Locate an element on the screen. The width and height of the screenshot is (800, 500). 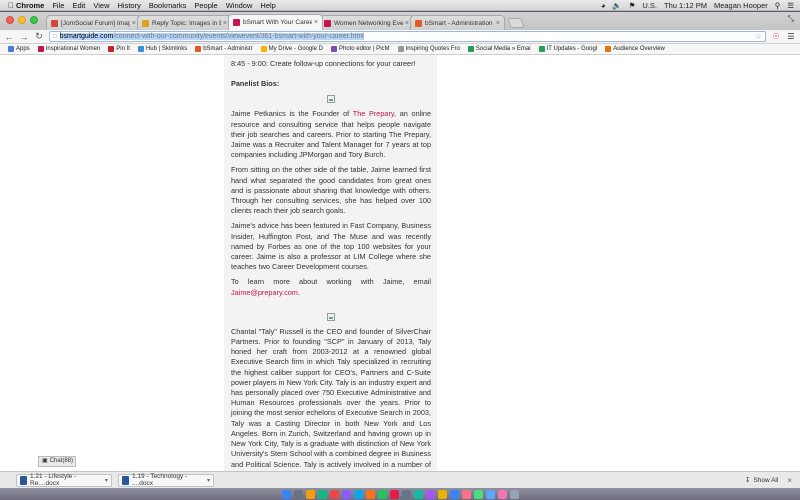
reload-icon: ↻ is located at coordinates (39, 36).